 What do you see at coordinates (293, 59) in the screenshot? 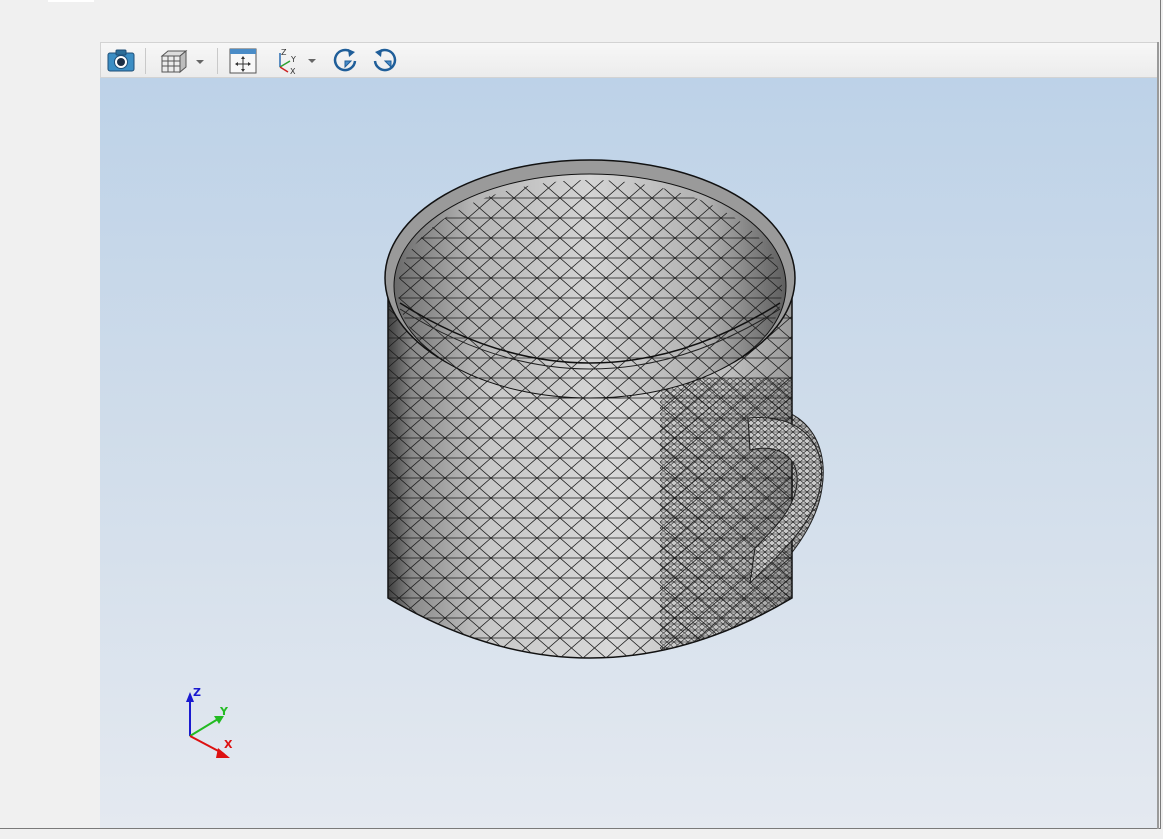
I see `axes-icon-y-label: Y` at bounding box center [293, 59].